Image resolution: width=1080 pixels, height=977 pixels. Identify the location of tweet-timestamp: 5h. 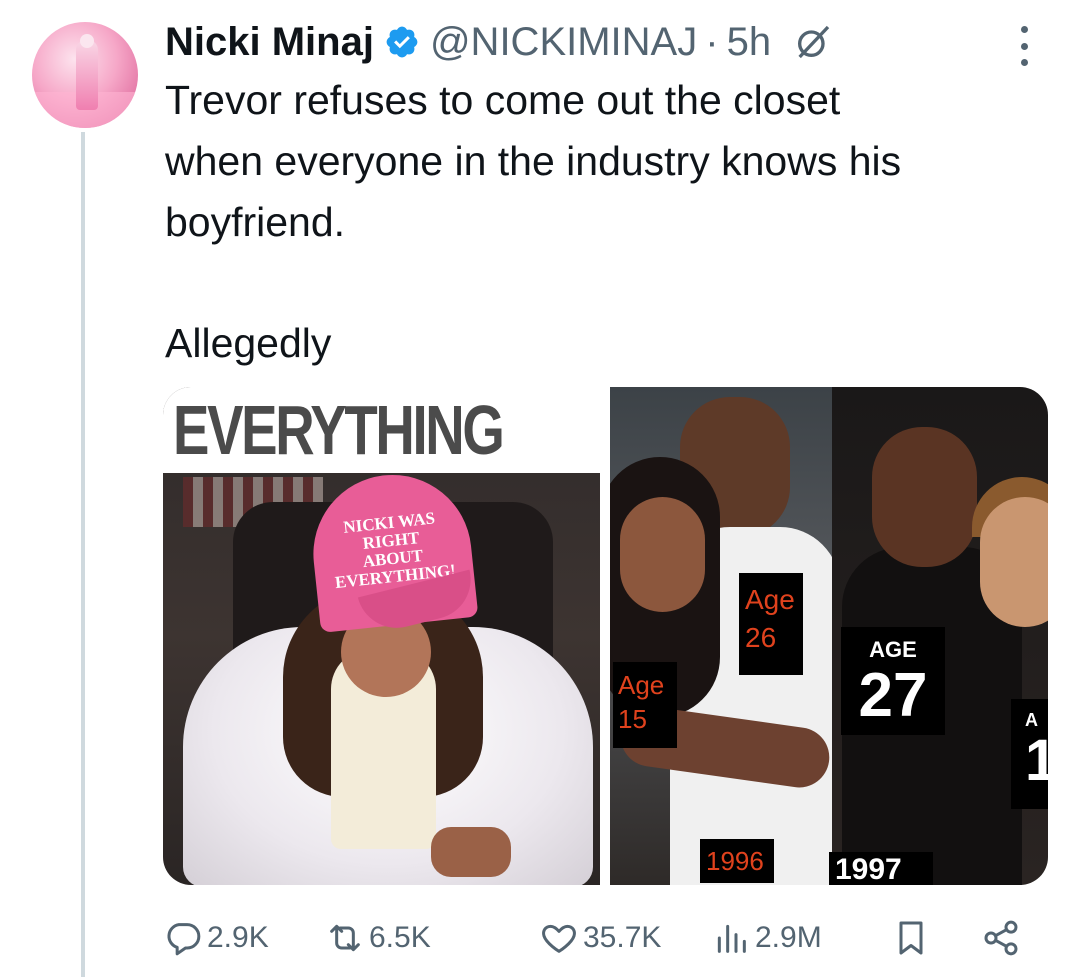
(749, 42).